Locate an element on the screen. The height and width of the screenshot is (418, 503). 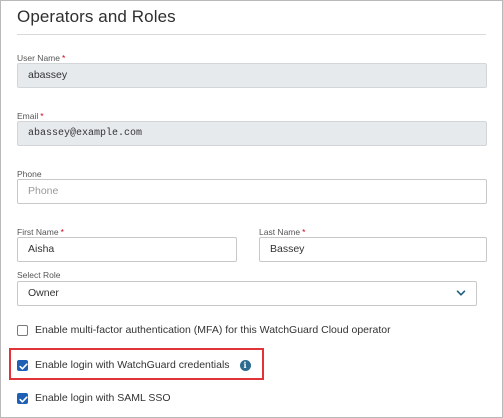
watchguard-login-label: Enable login with WatchGuard credentials is located at coordinates (132, 365).